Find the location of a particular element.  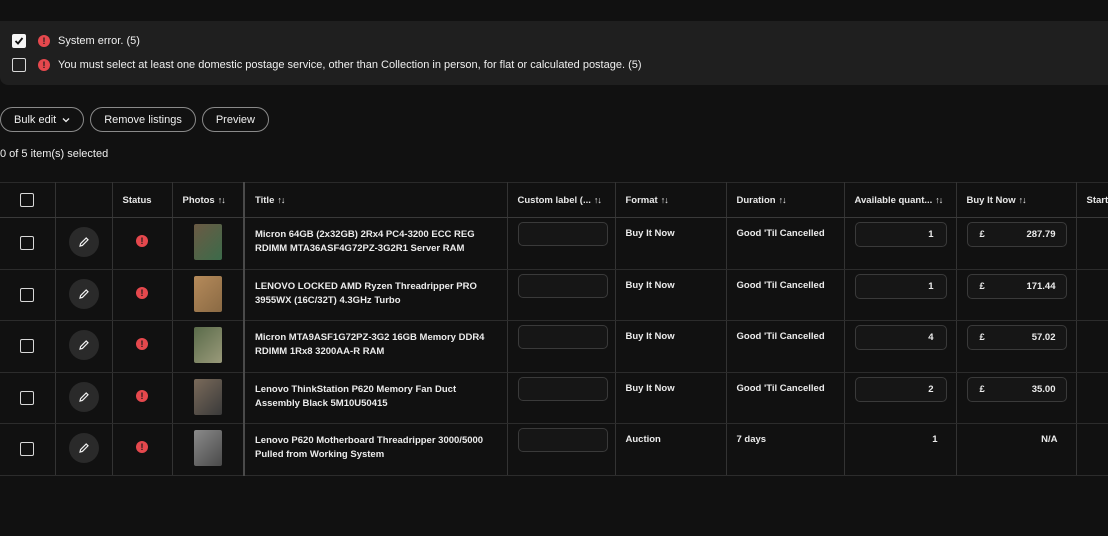

select-all-checkbox is located at coordinates (27, 200).